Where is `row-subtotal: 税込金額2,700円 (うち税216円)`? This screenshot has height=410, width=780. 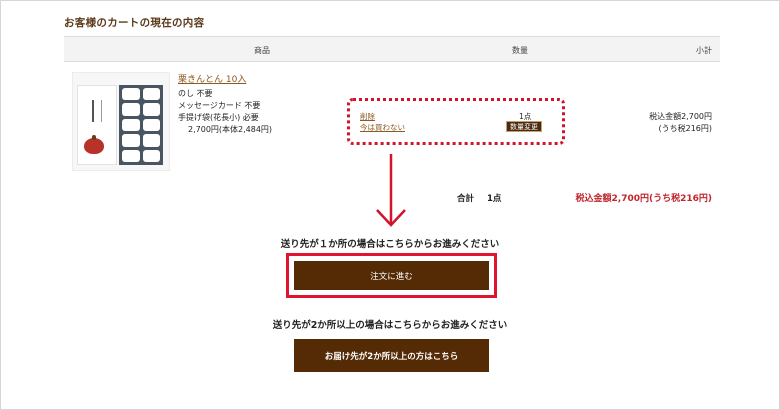 row-subtotal: 税込金額2,700円 (うち税216円) is located at coordinates (680, 123).